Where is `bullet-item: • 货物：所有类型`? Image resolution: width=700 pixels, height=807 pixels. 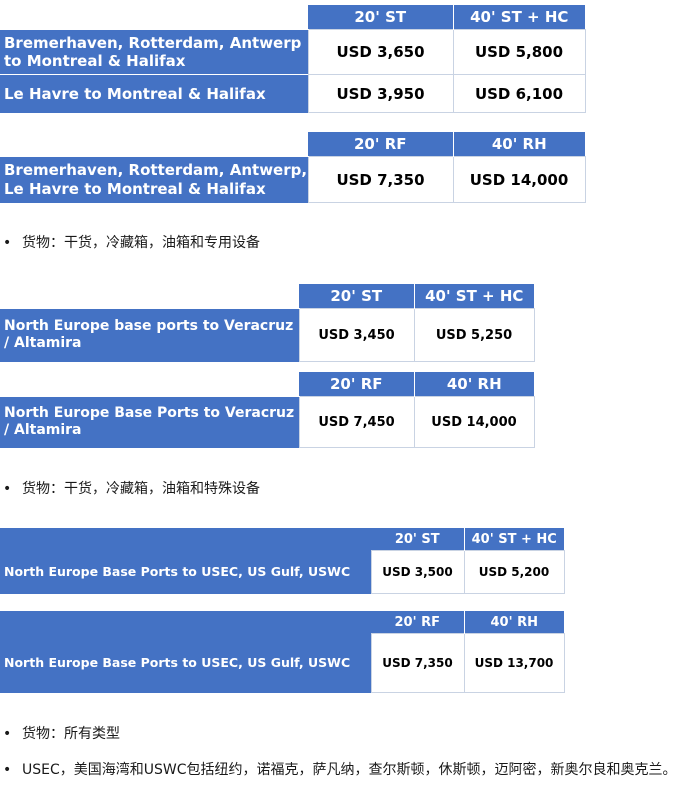 bullet-item: • 货物：所有类型 is located at coordinates (348, 734).